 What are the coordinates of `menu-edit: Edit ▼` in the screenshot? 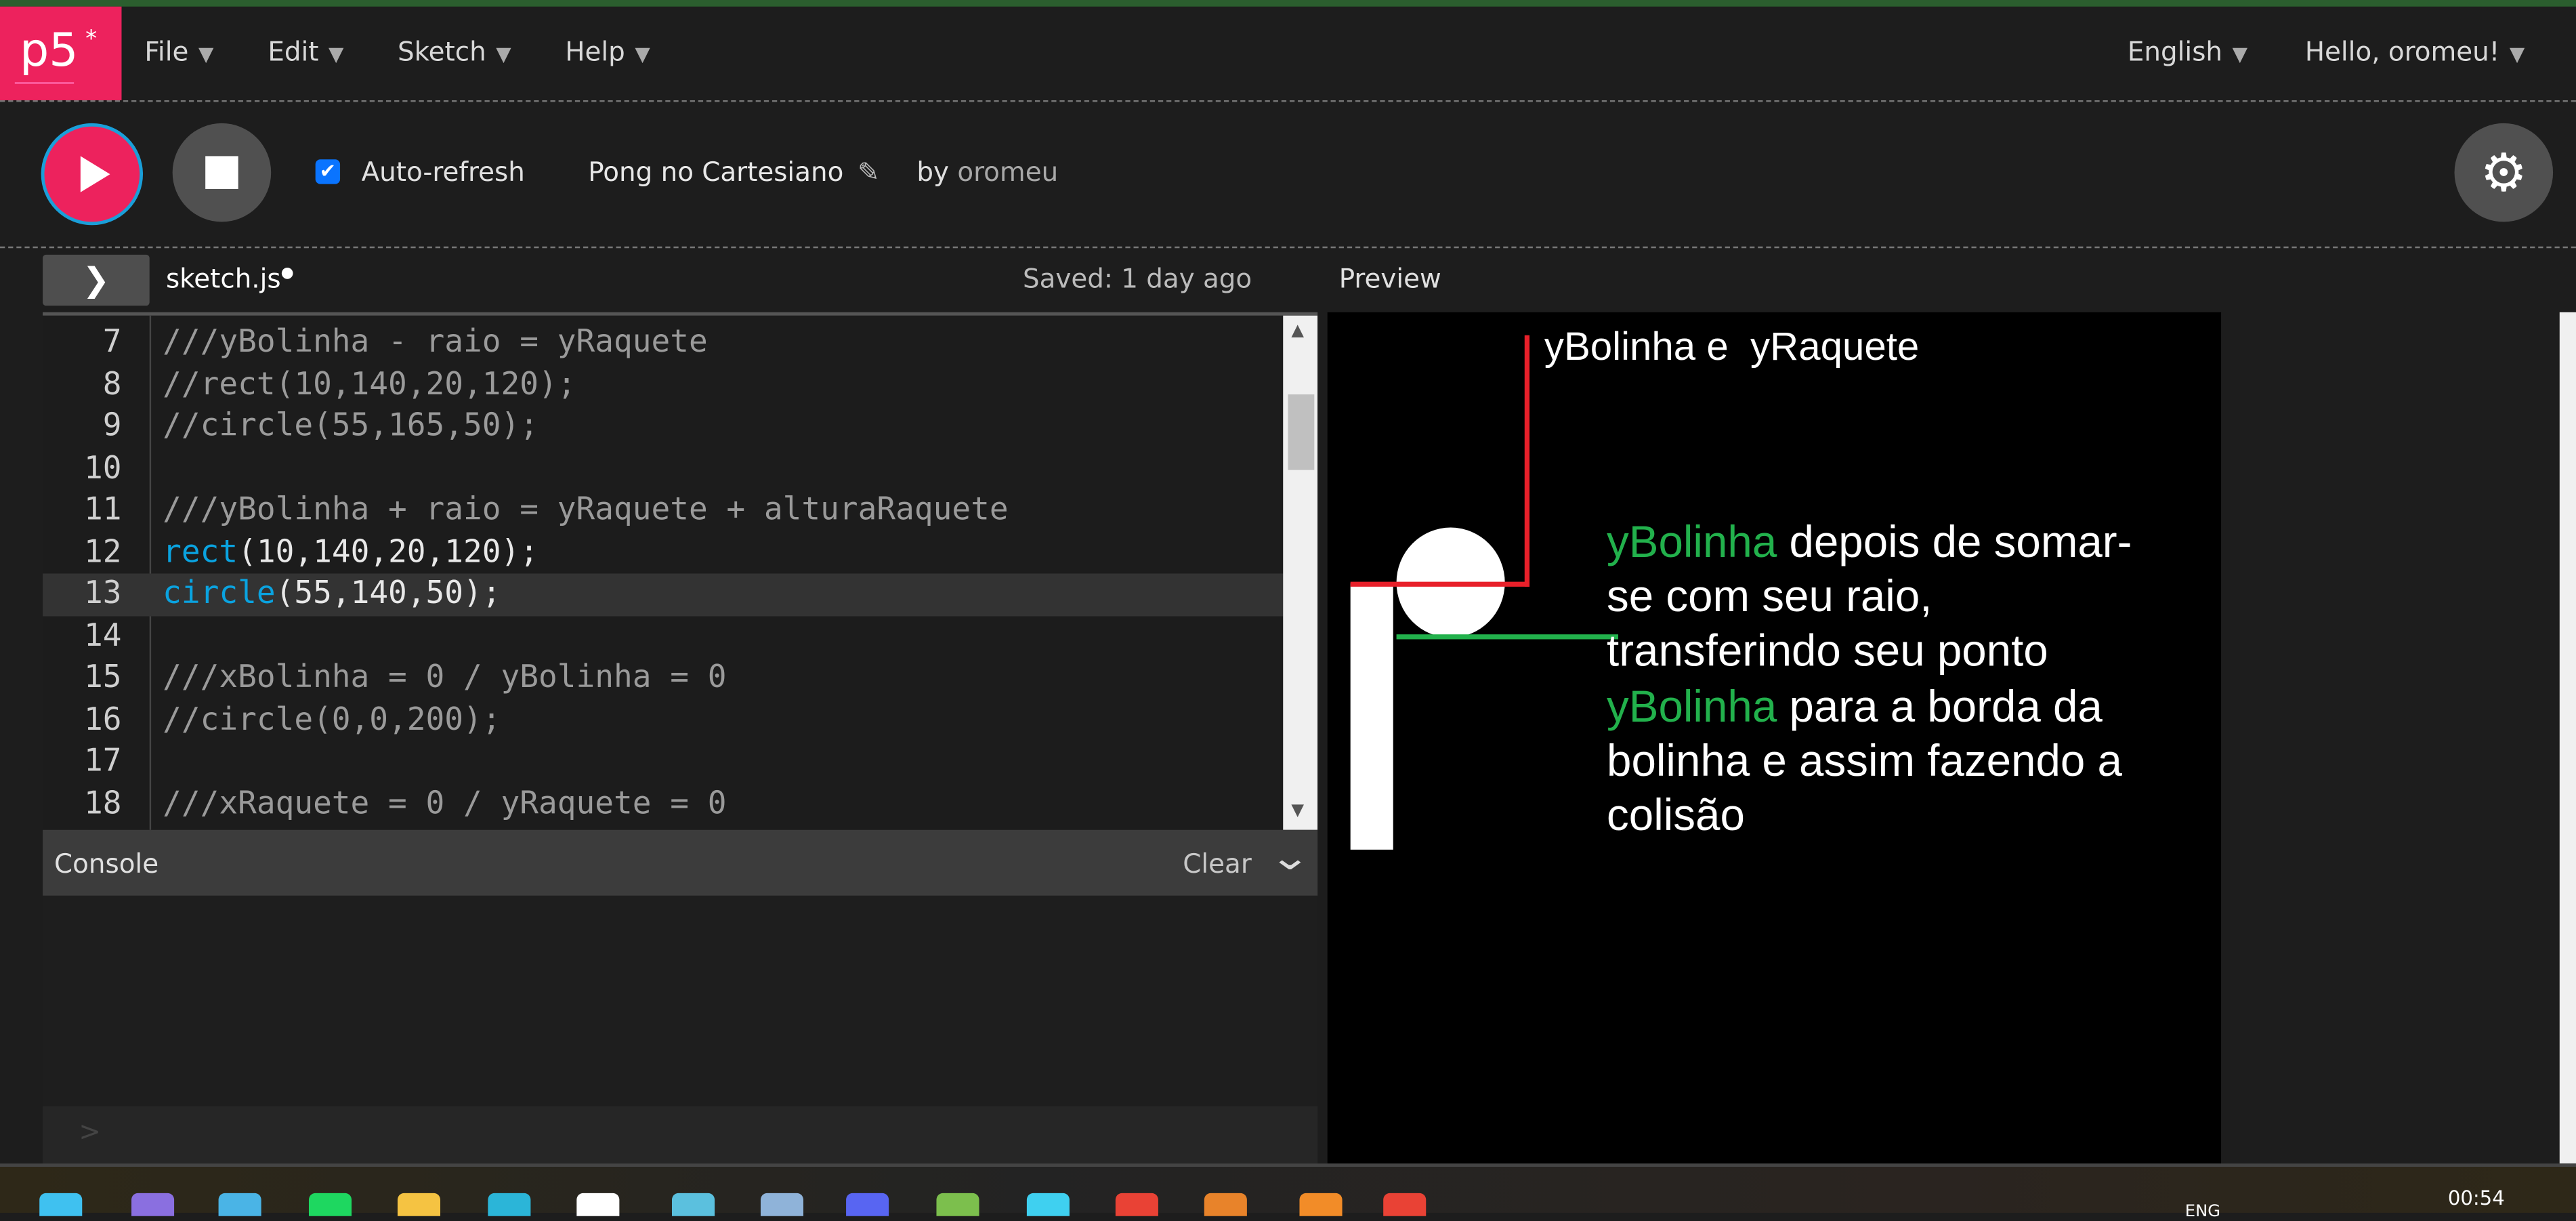 It's located at (305, 52).